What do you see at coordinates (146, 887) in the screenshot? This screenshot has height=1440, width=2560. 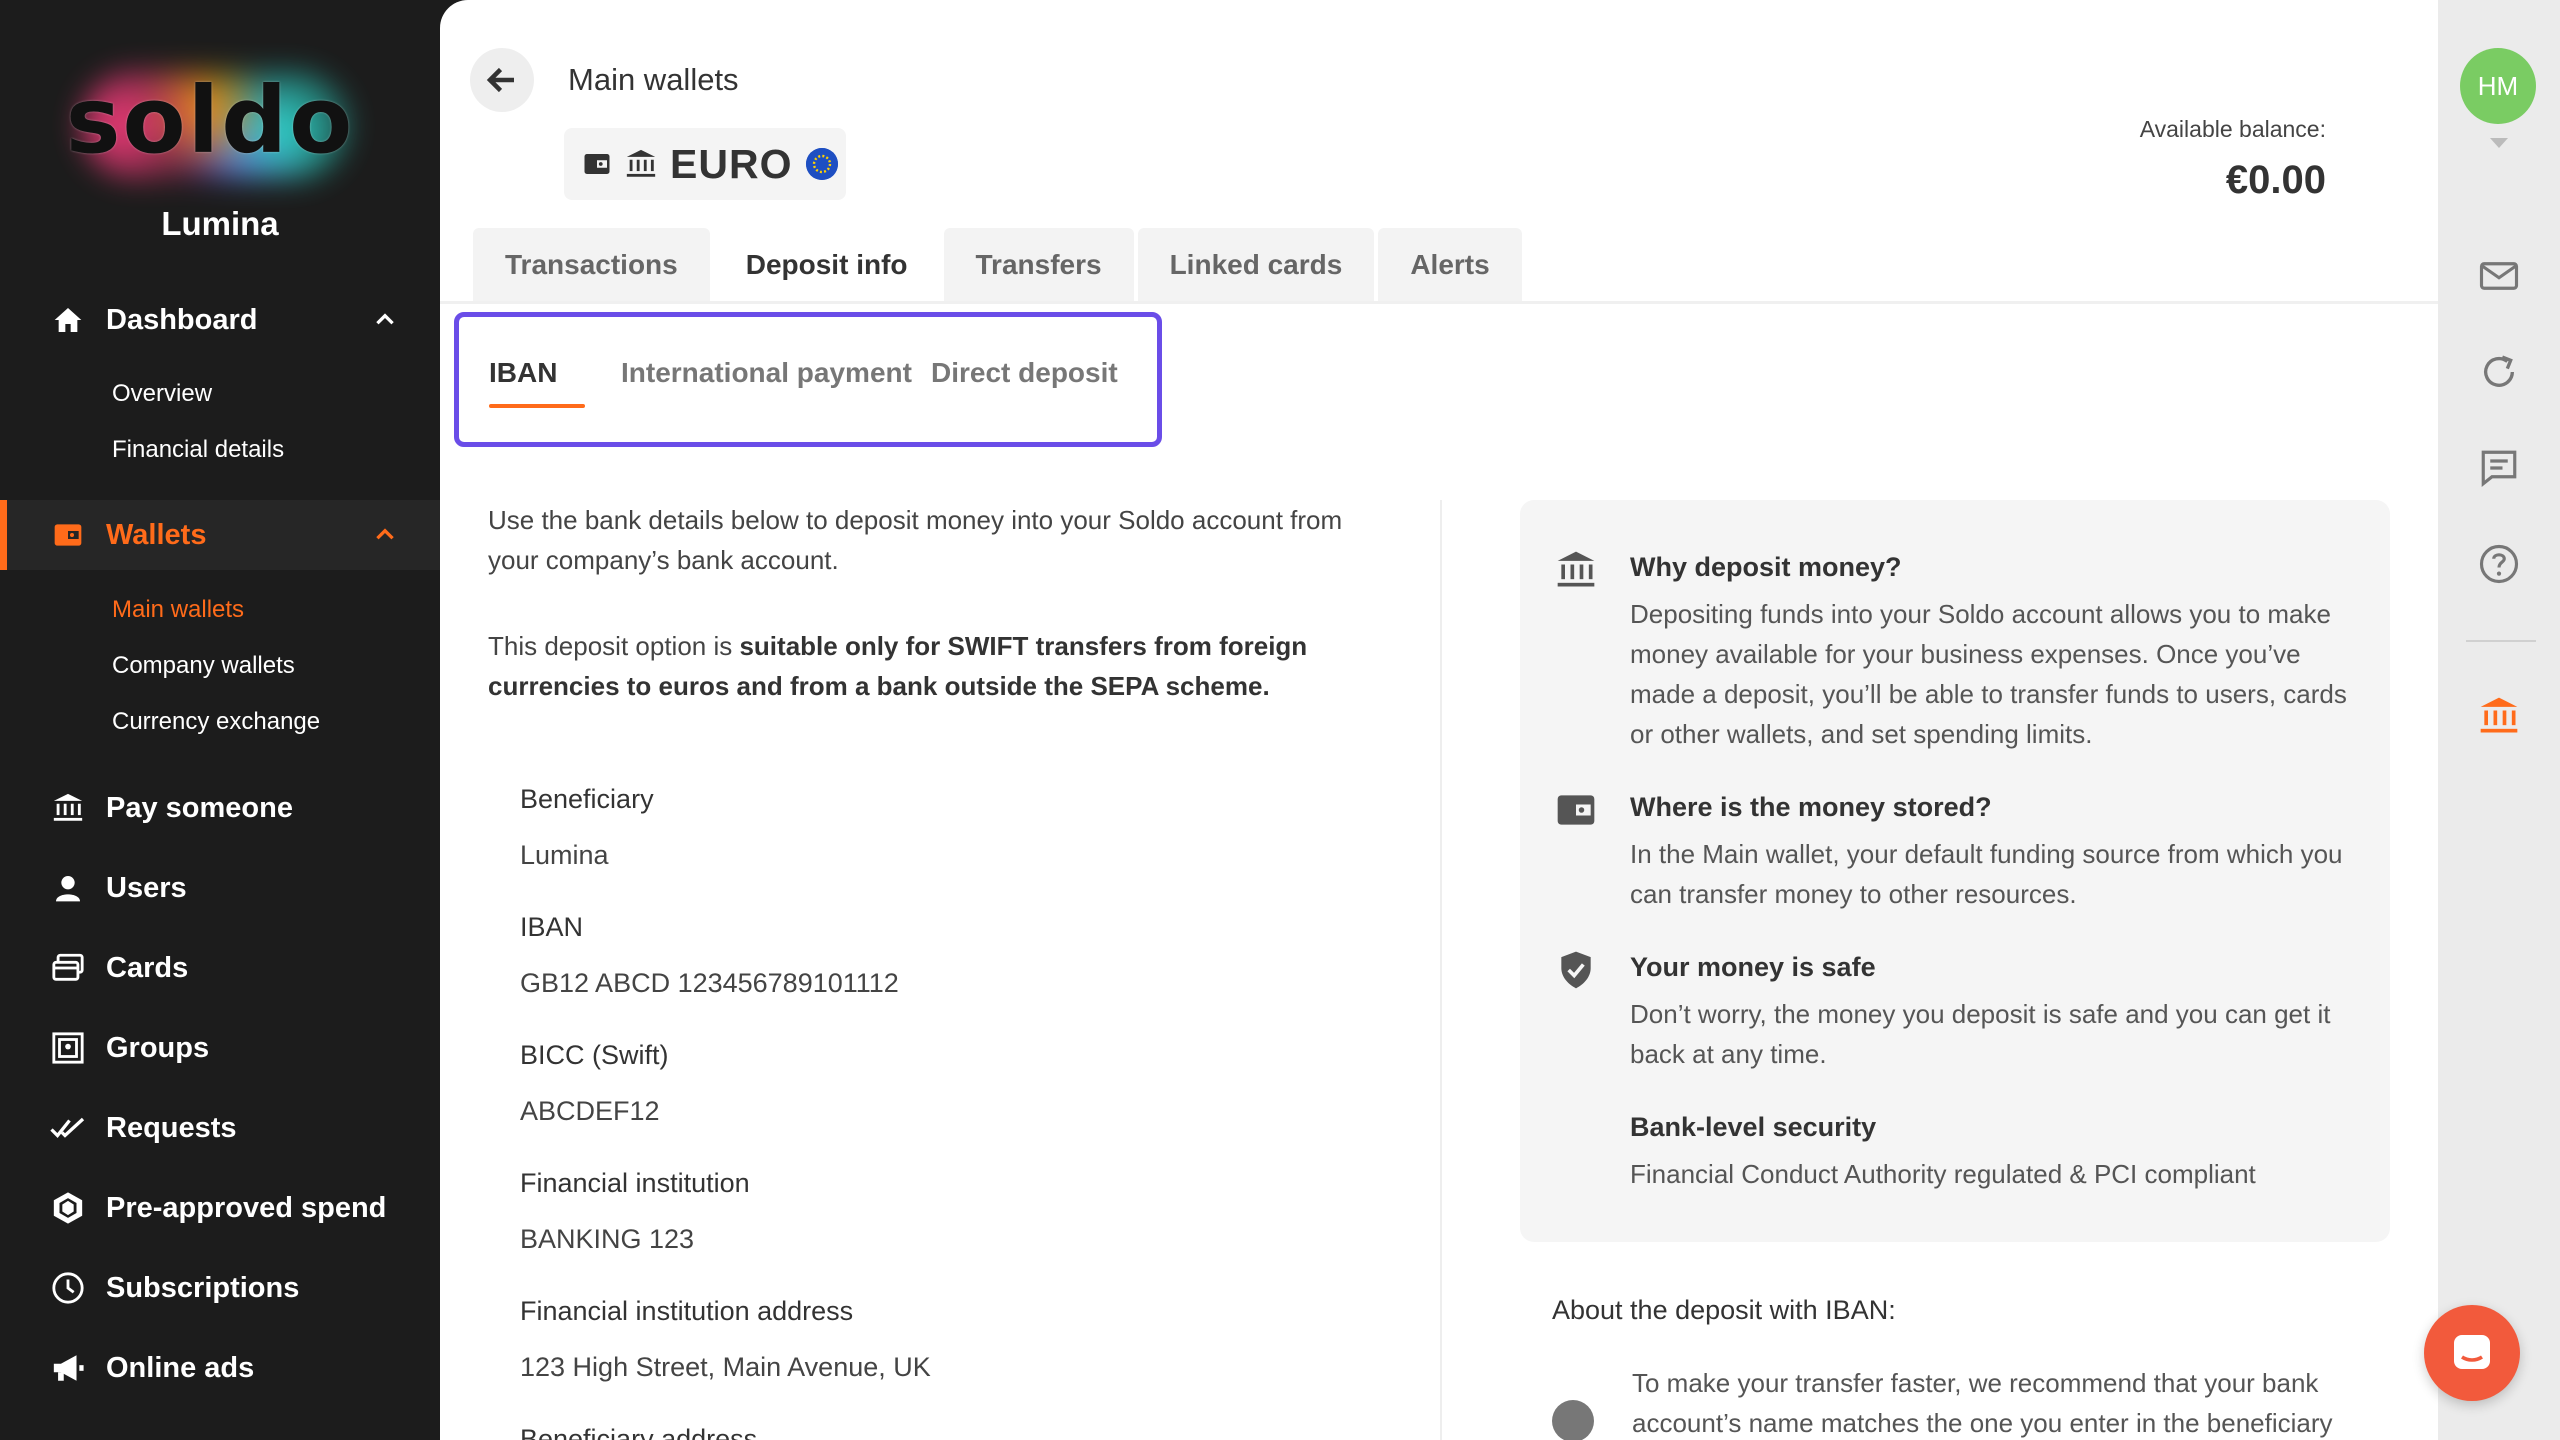 I see `sidebar-item-label: Users` at bounding box center [146, 887].